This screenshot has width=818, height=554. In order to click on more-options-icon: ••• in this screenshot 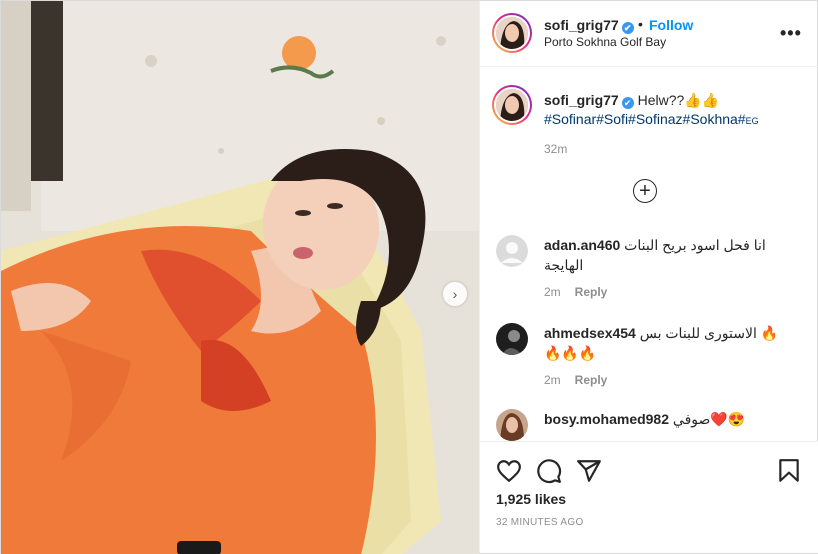, I will do `click(791, 33)`.